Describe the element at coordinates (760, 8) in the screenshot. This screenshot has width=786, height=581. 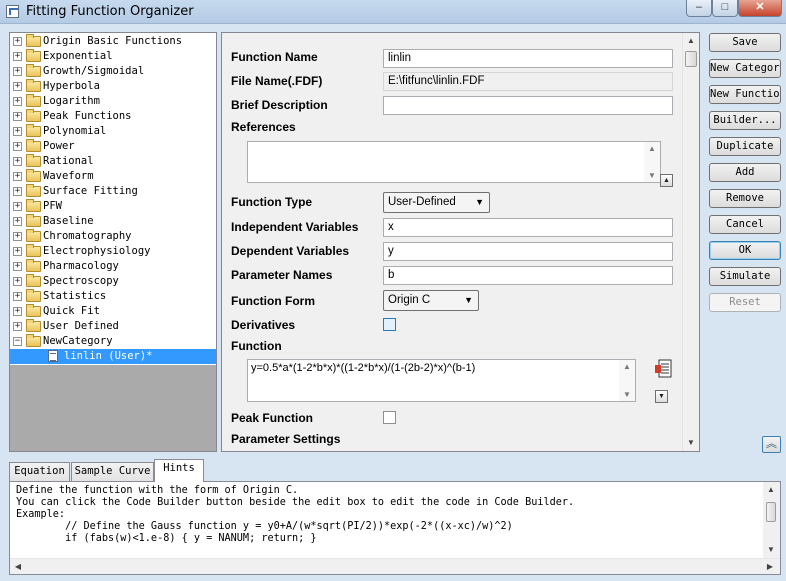
I see `close-button: ✕` at that location.